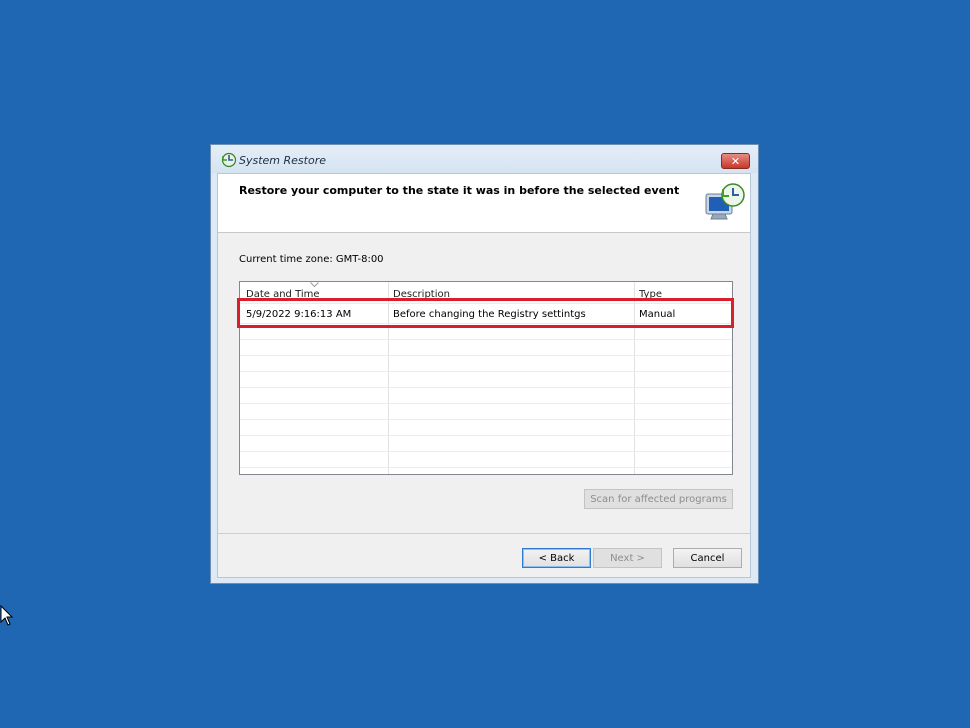 The height and width of the screenshot is (728, 970). I want to click on selection-highlight, so click(485, 313).